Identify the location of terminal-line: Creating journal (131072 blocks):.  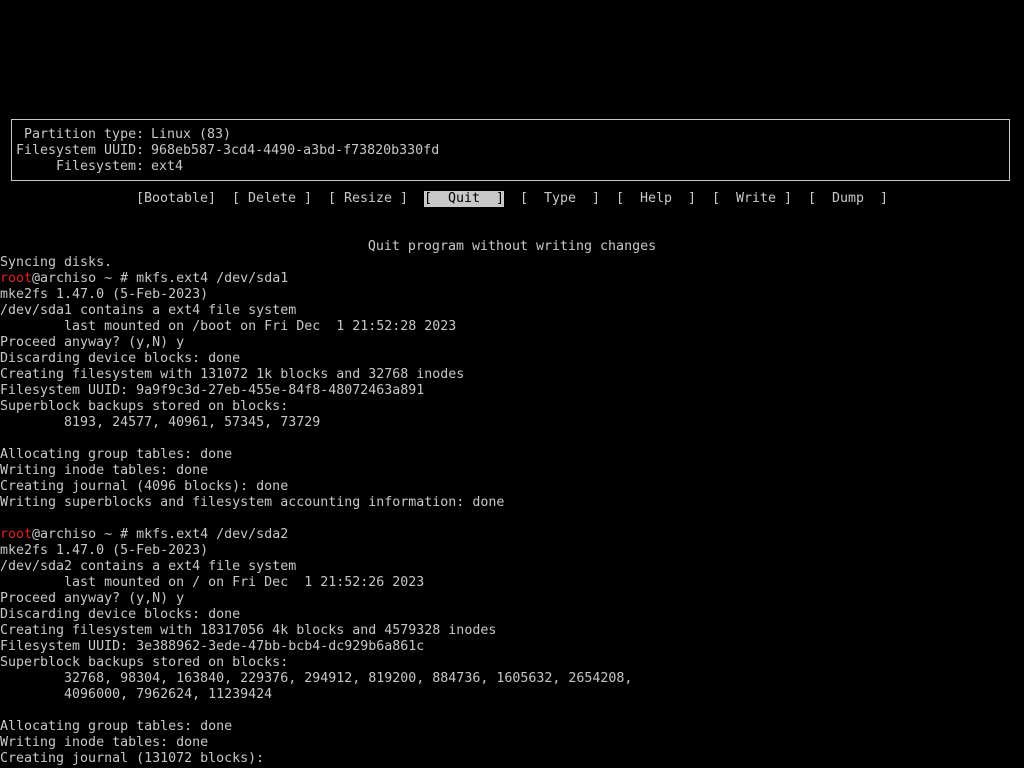
(132, 758).